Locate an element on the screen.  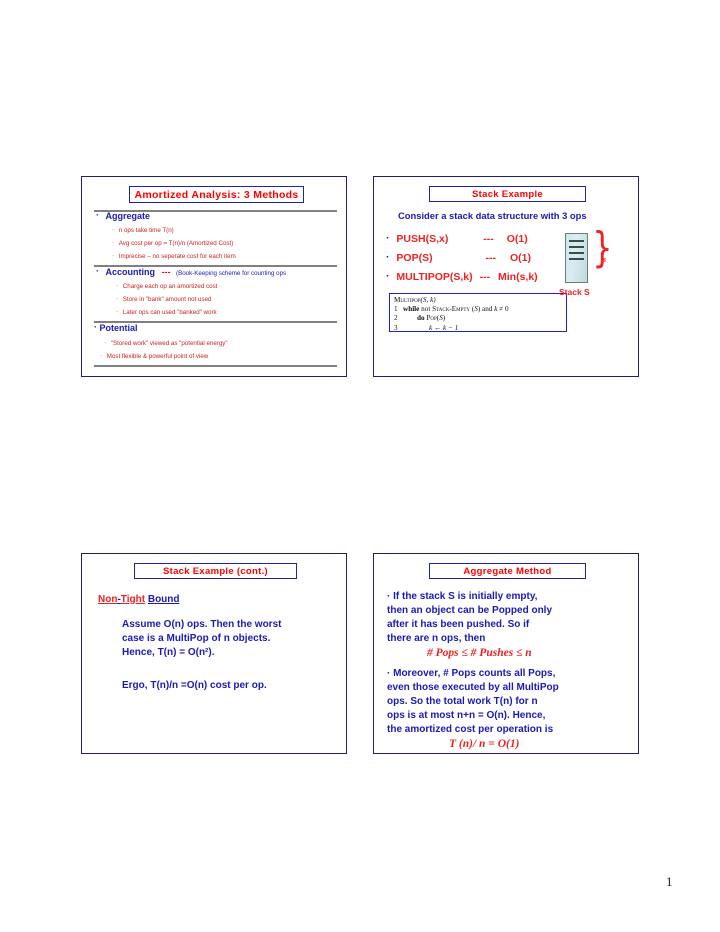
stack-brace-label: s is located at coordinates (605, 259).